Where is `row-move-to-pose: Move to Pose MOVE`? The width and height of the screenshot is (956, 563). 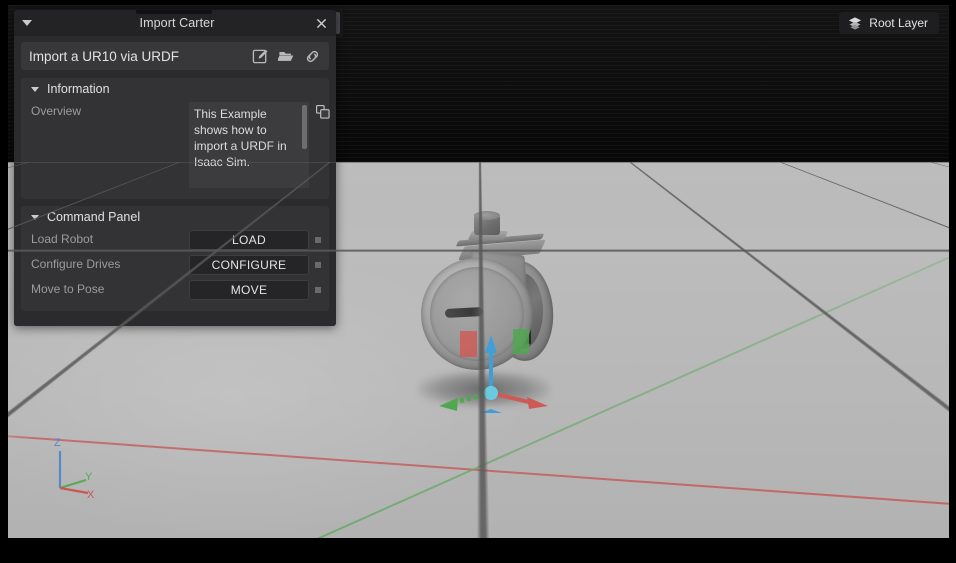
row-move-to-pose: Move to Pose MOVE is located at coordinates (176, 290).